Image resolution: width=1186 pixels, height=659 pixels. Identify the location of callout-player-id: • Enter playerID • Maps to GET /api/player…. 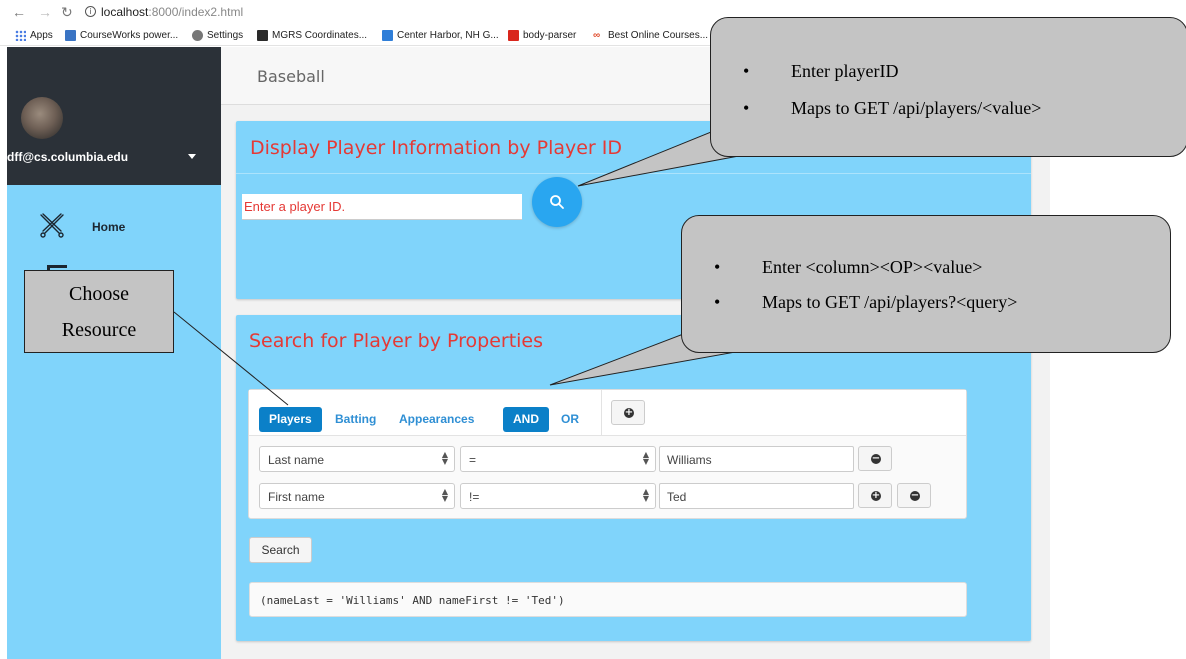
(948, 87).